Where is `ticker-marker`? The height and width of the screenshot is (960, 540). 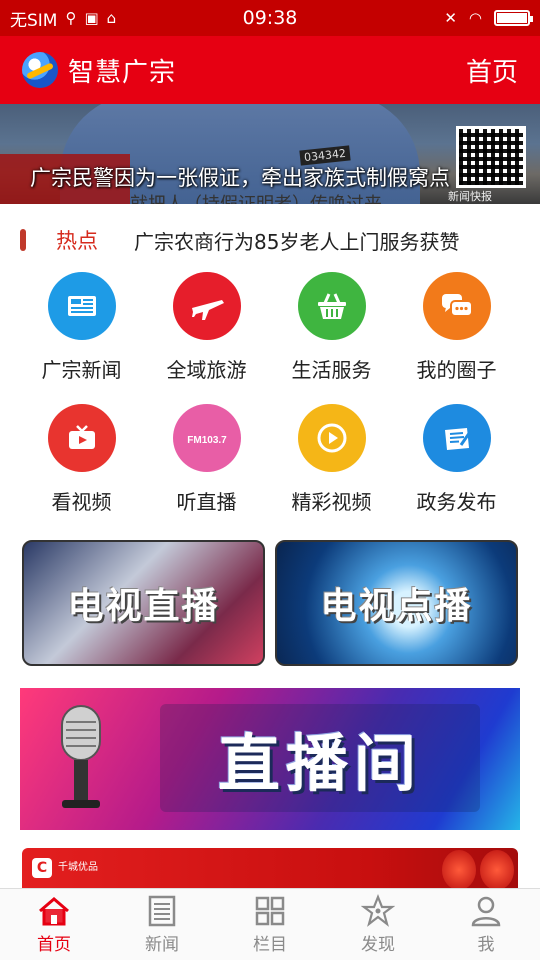
ticker-marker is located at coordinates (23, 240).